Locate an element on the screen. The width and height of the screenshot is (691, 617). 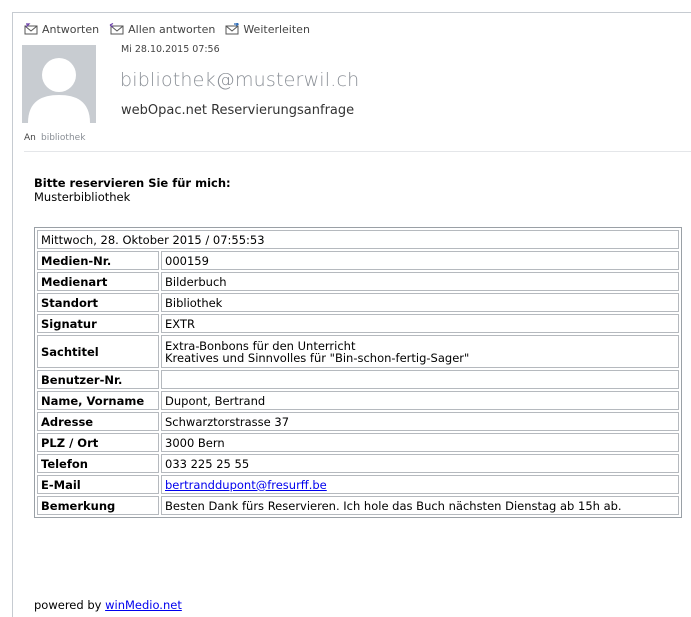
library-name: Musterbibliothek is located at coordinates (82, 197).